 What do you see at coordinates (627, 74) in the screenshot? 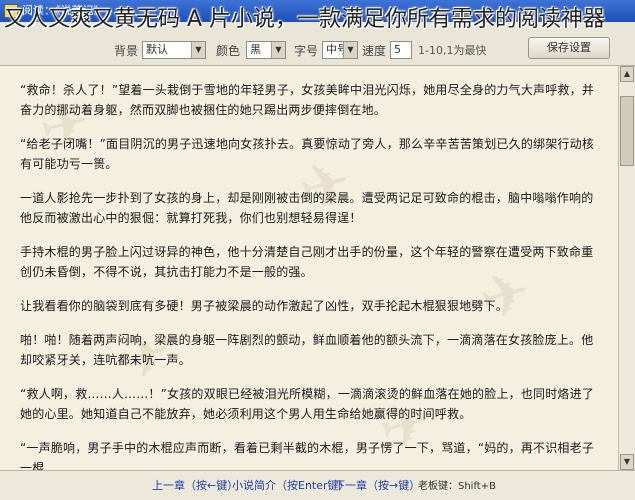
I see `triangle-up-icon: ▲` at bounding box center [627, 74].